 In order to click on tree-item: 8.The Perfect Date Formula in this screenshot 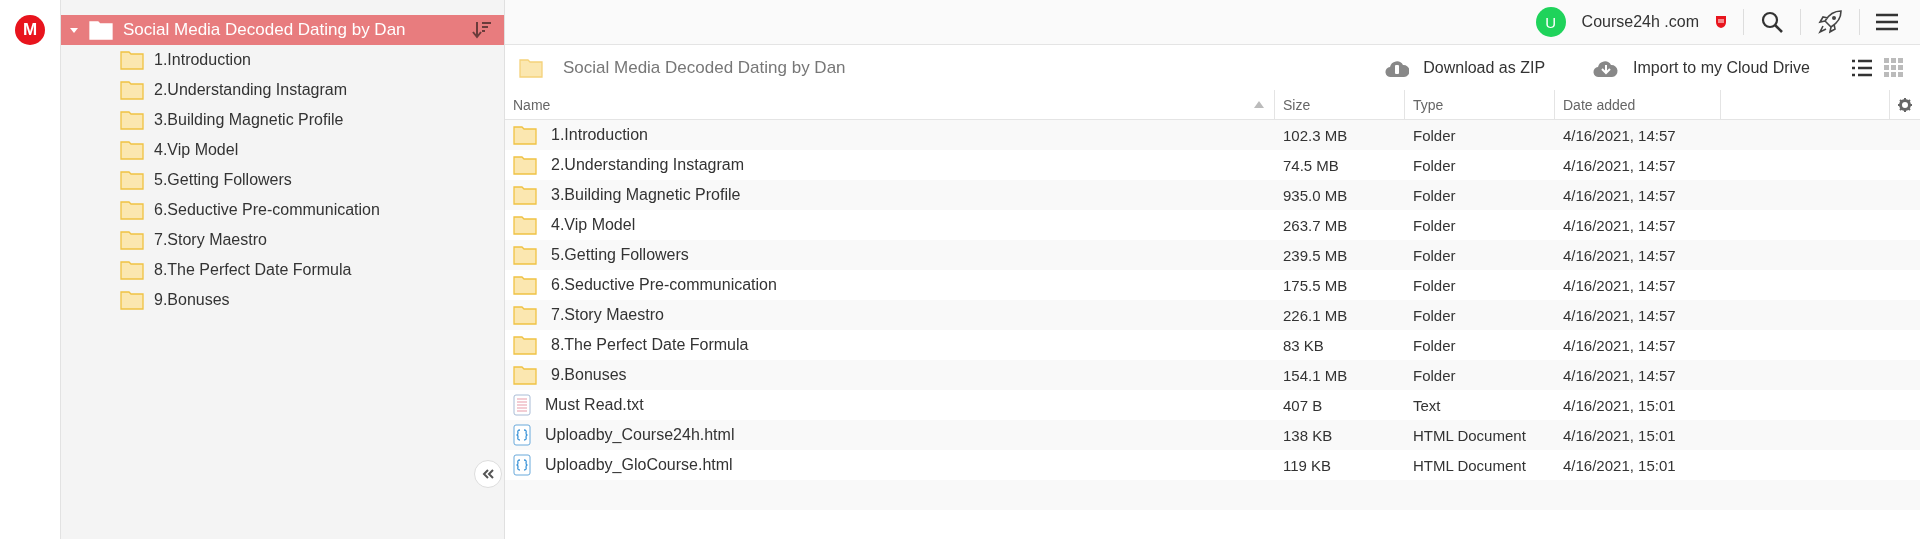, I will do `click(282, 270)`.